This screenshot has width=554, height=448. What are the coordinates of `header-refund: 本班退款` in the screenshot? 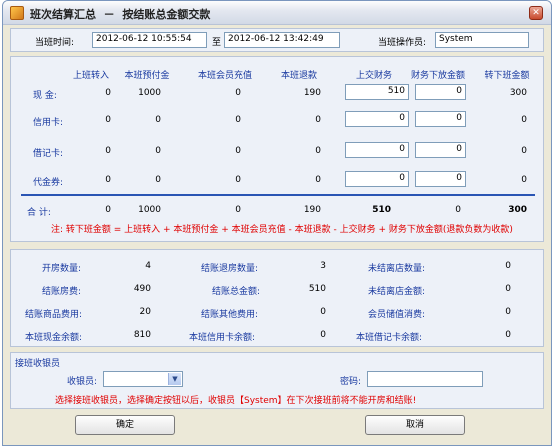 It's located at (298, 76).